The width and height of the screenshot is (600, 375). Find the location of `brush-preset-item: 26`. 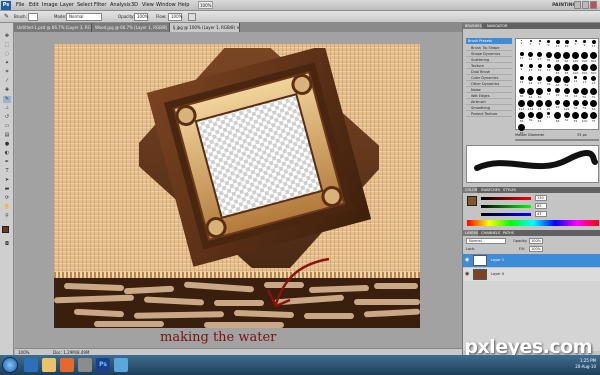

brush-preset-item: 26 is located at coordinates (557, 94).